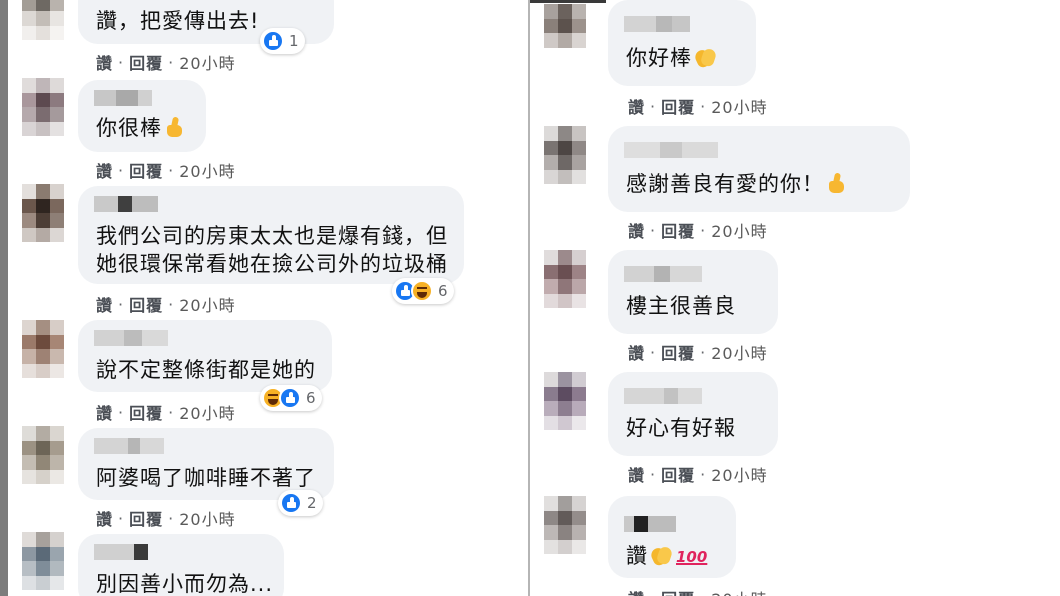 This screenshot has width=1060, height=596. I want to click on comment-text: 感謝善良有愛的你！, so click(736, 184).